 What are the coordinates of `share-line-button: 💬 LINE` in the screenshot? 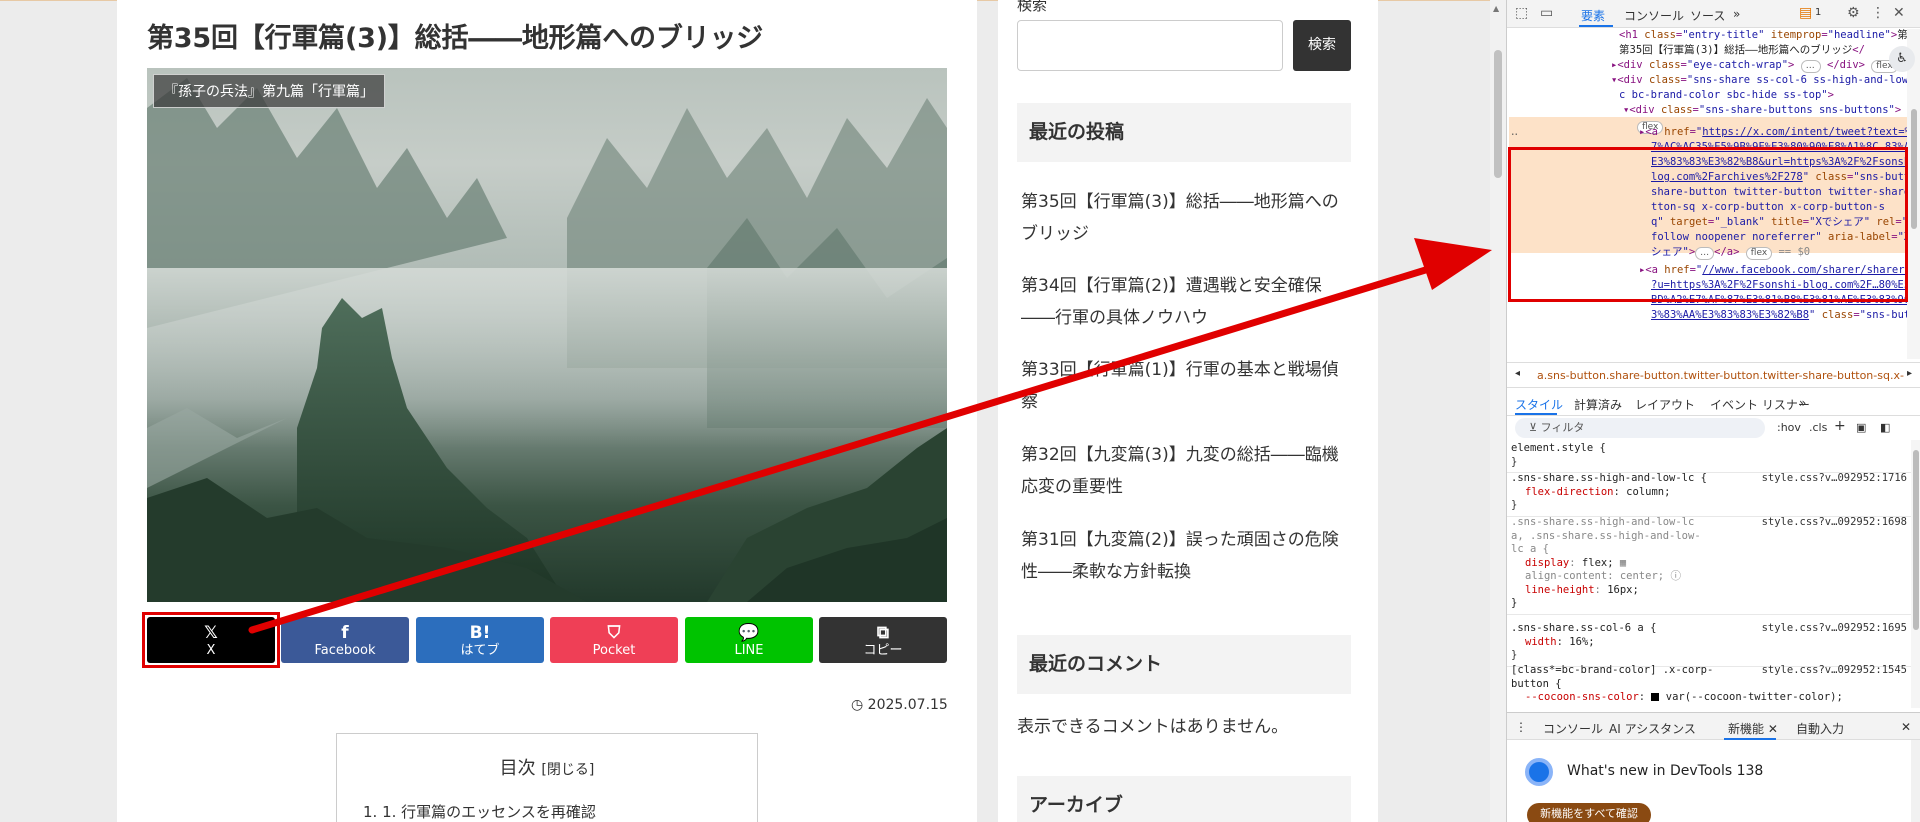 It's located at (749, 640).